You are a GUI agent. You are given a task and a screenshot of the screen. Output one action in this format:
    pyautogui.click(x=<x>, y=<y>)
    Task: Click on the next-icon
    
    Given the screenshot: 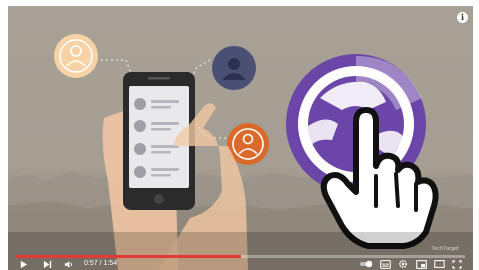 What is the action you would take?
    pyautogui.click(x=47, y=264)
    